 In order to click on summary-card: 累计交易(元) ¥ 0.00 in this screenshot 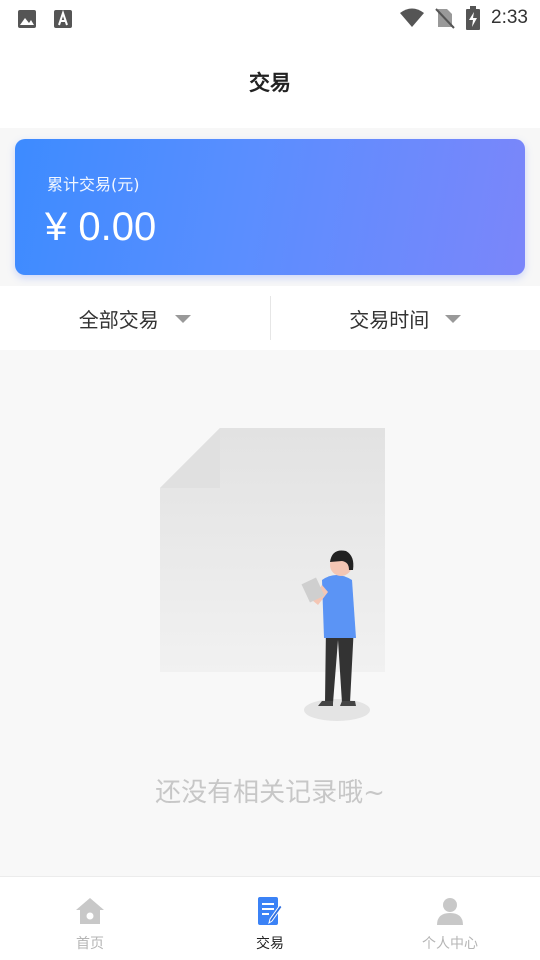, I will do `click(270, 207)`.